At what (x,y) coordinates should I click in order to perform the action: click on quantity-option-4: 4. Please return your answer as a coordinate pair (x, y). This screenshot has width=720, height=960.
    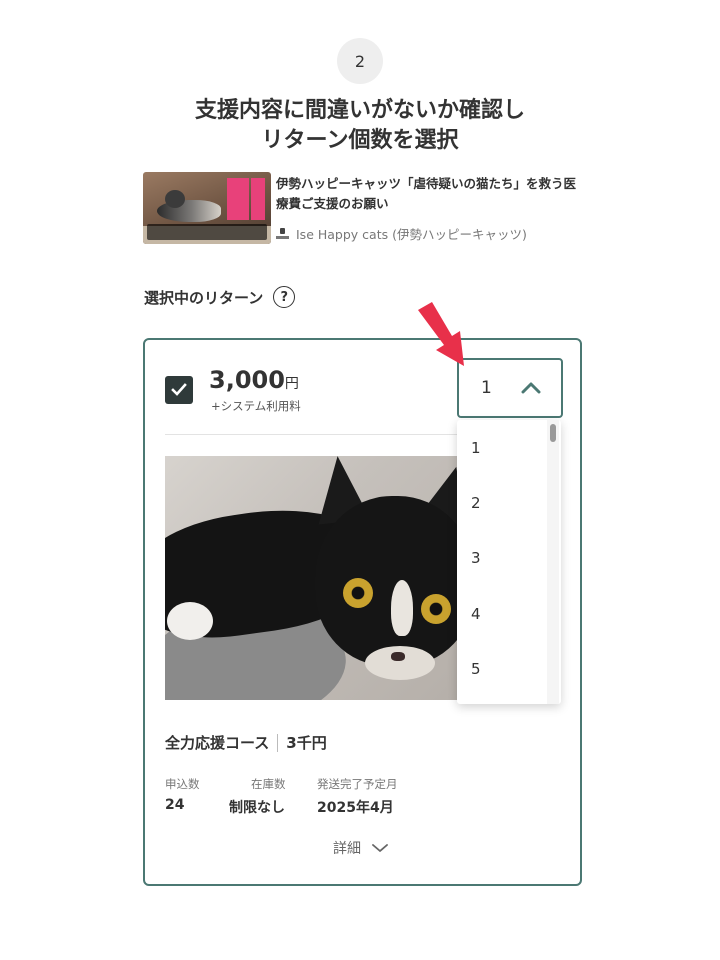
    Looking at the image, I should click on (509, 613).